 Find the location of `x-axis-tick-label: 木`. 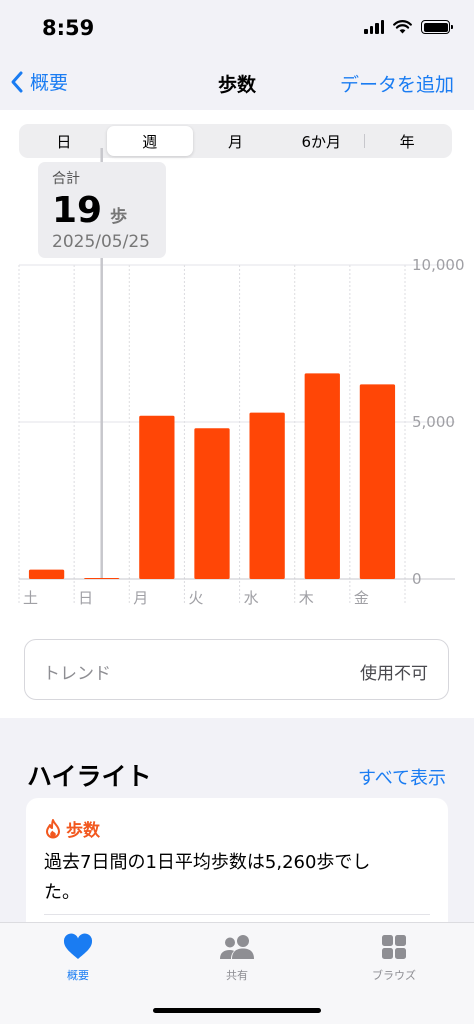

x-axis-tick-label: 木 is located at coordinates (306, 598).